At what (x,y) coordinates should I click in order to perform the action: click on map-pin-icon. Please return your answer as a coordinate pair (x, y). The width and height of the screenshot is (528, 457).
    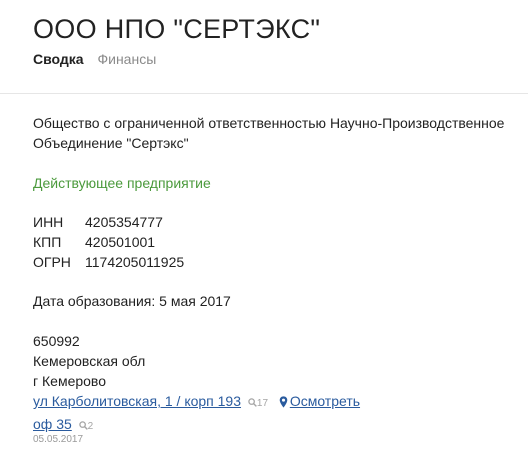
    Looking at the image, I should click on (283, 402).